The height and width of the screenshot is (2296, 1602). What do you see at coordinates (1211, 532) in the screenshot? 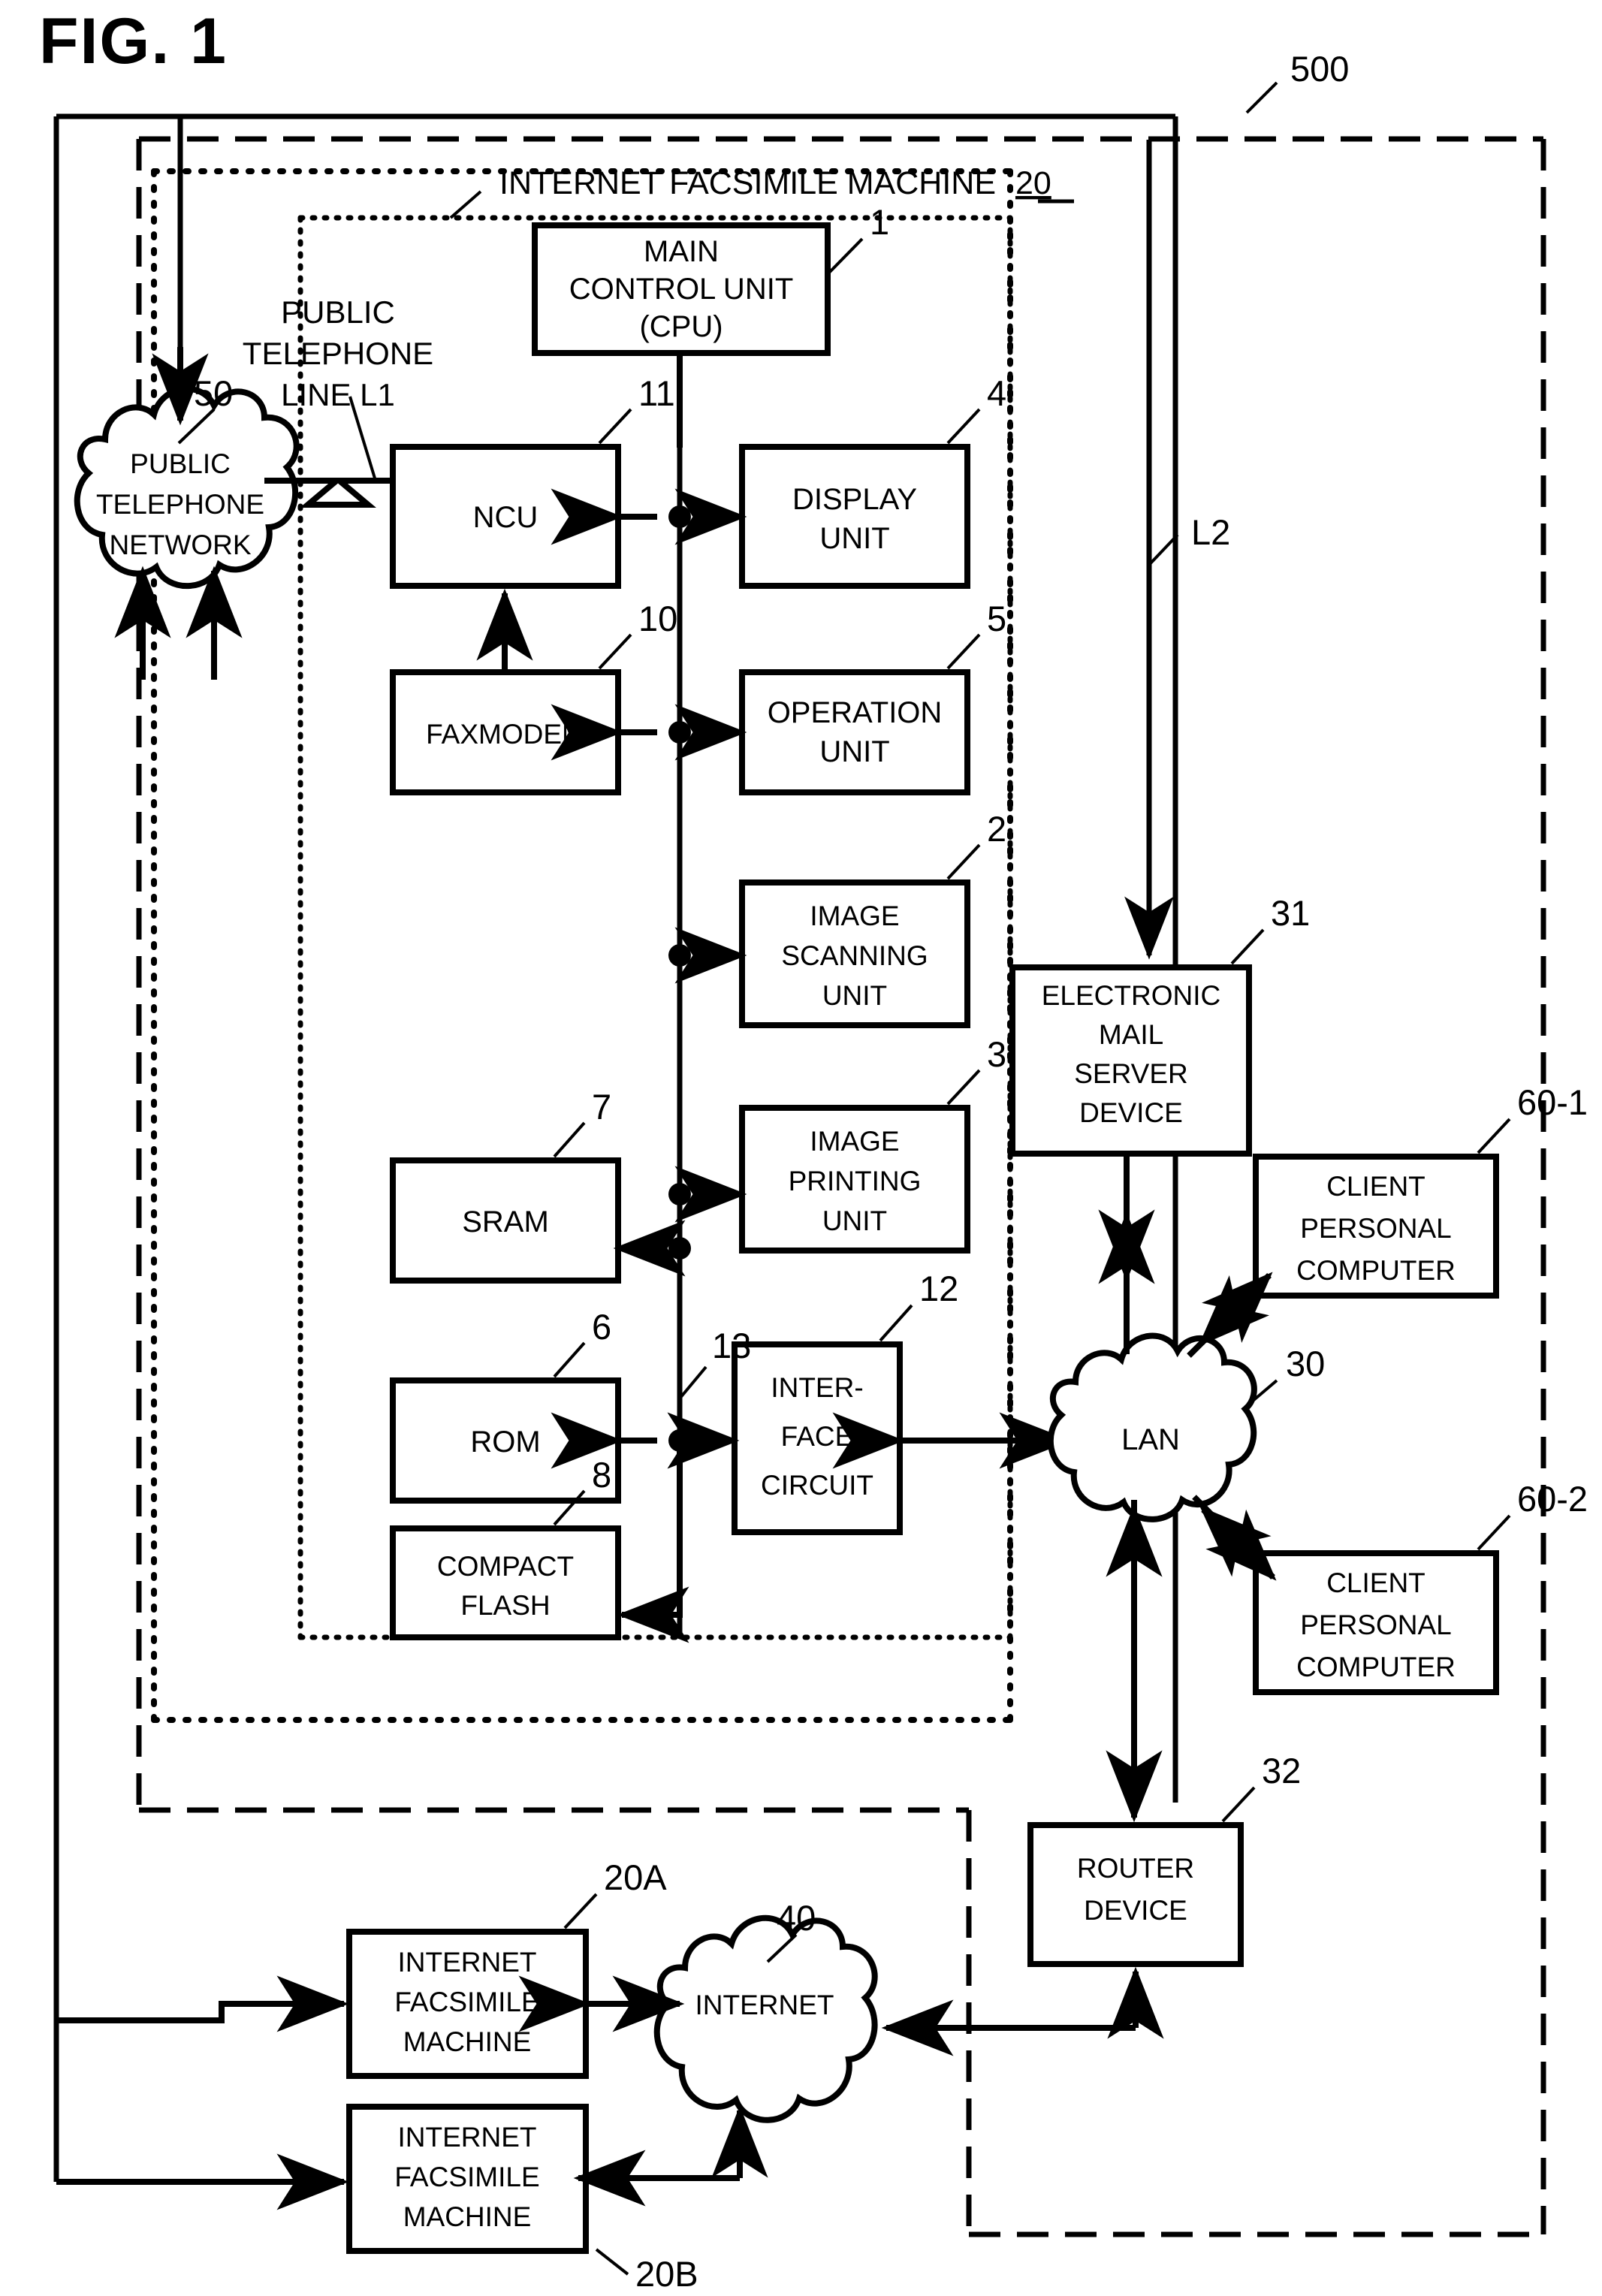
I see `line-l2-label: L2` at bounding box center [1211, 532].